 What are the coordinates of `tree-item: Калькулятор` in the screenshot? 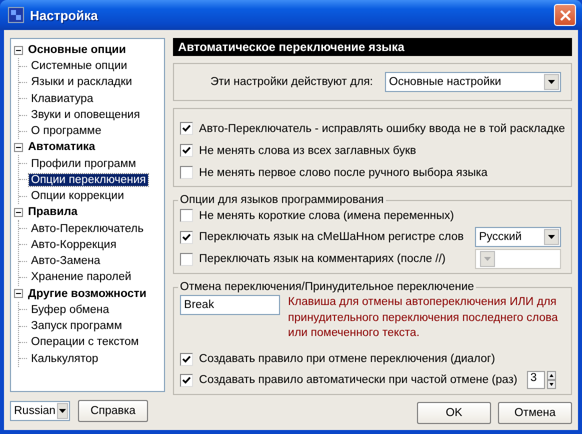 It's located at (64, 358).